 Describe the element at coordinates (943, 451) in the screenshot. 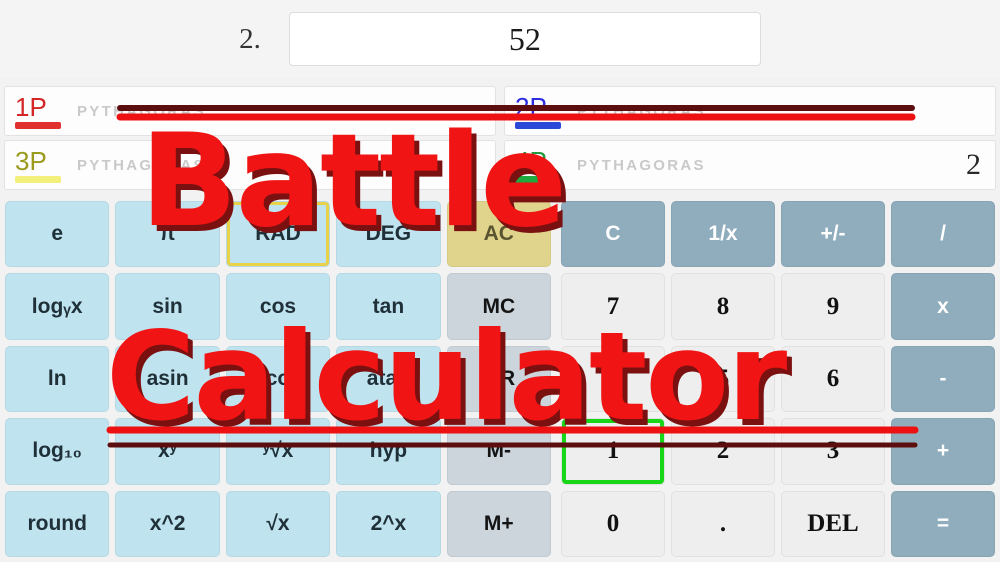

I see `key-: +` at that location.